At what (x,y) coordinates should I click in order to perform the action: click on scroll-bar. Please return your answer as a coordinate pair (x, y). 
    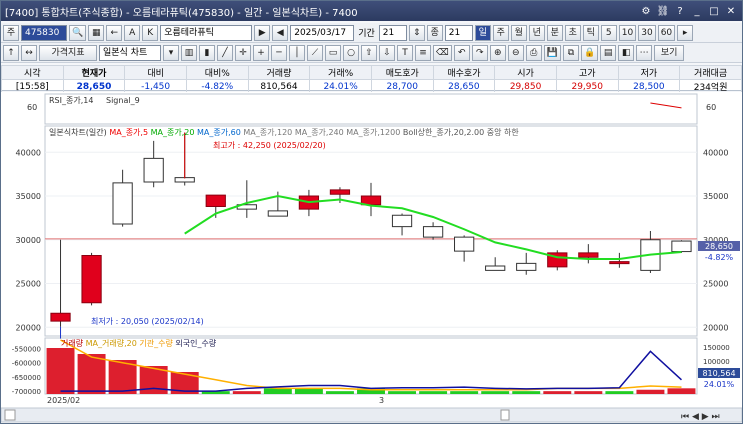
    Looking at the image, I should click on (371, 415).